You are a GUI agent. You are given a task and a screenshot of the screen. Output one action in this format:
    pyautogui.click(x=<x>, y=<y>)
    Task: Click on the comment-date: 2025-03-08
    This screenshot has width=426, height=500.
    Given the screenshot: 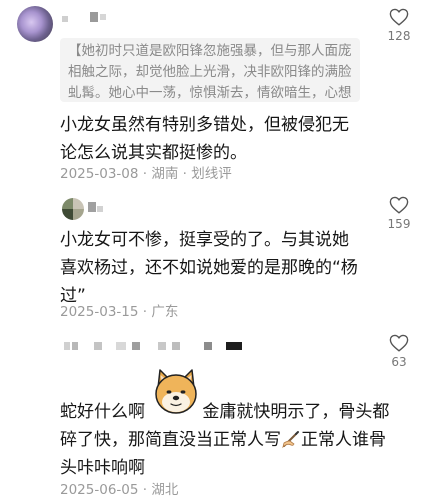 What is the action you would take?
    pyautogui.click(x=99, y=174)
    